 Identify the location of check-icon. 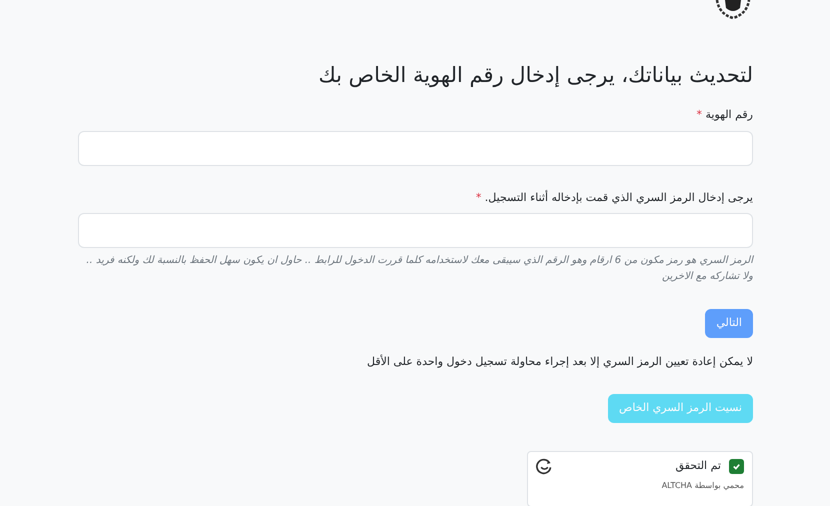
(736, 466).